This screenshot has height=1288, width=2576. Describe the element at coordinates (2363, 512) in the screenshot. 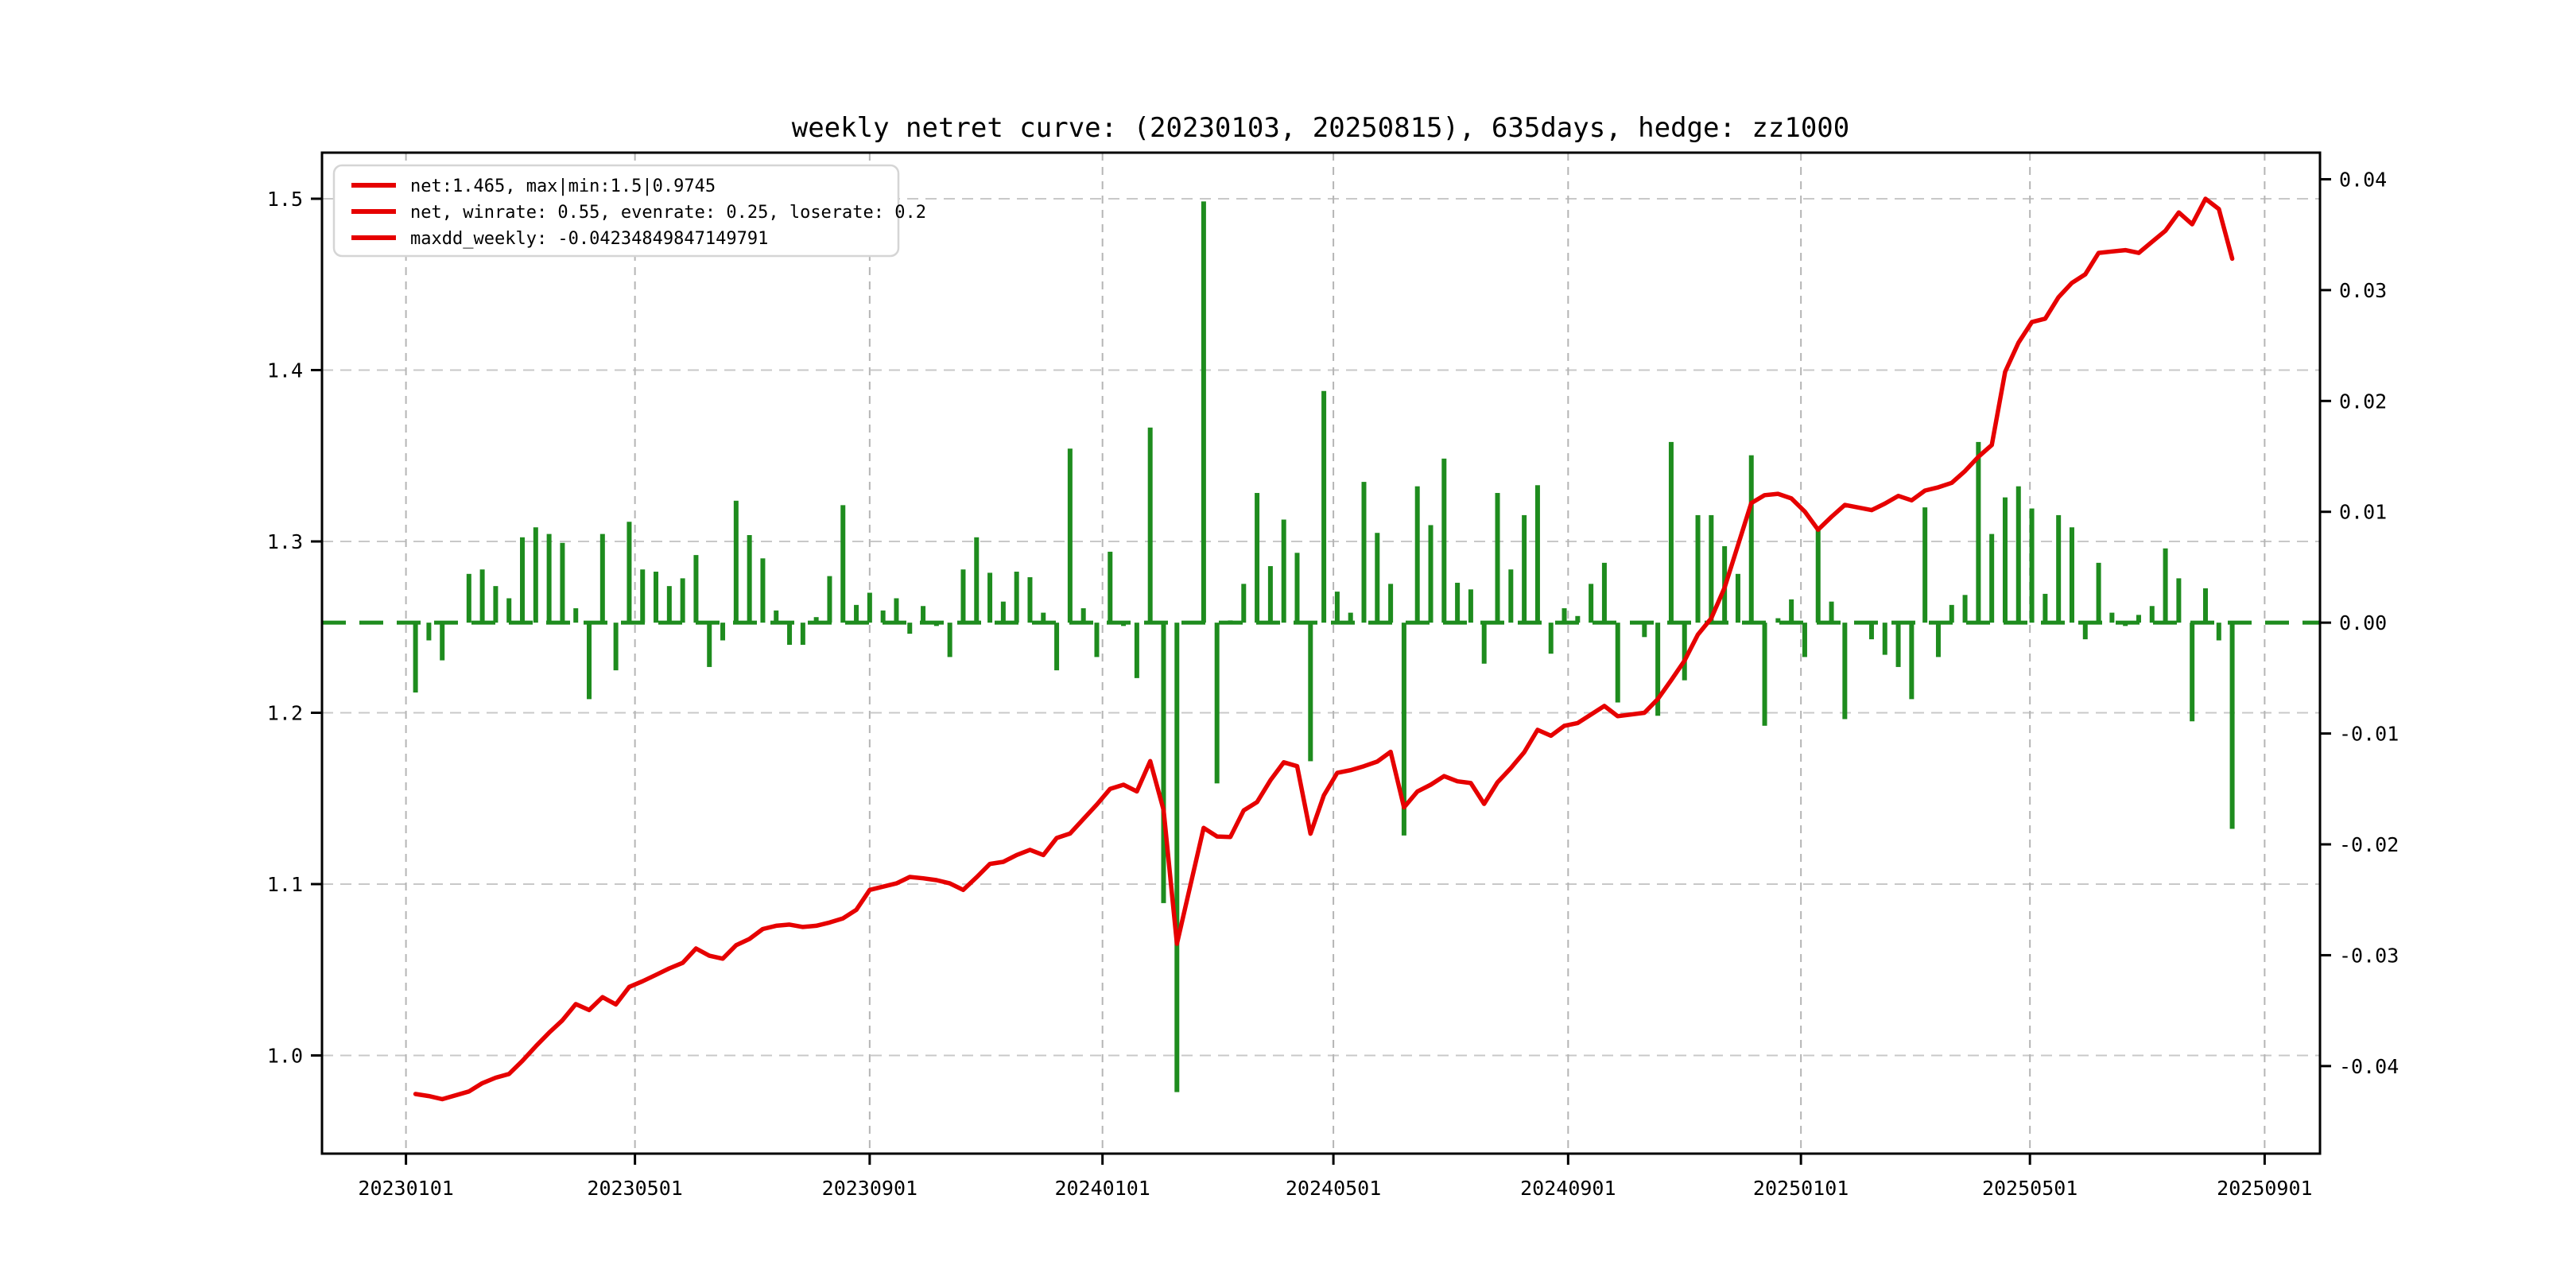

I see `y-right-tick-label: 0.01` at that location.